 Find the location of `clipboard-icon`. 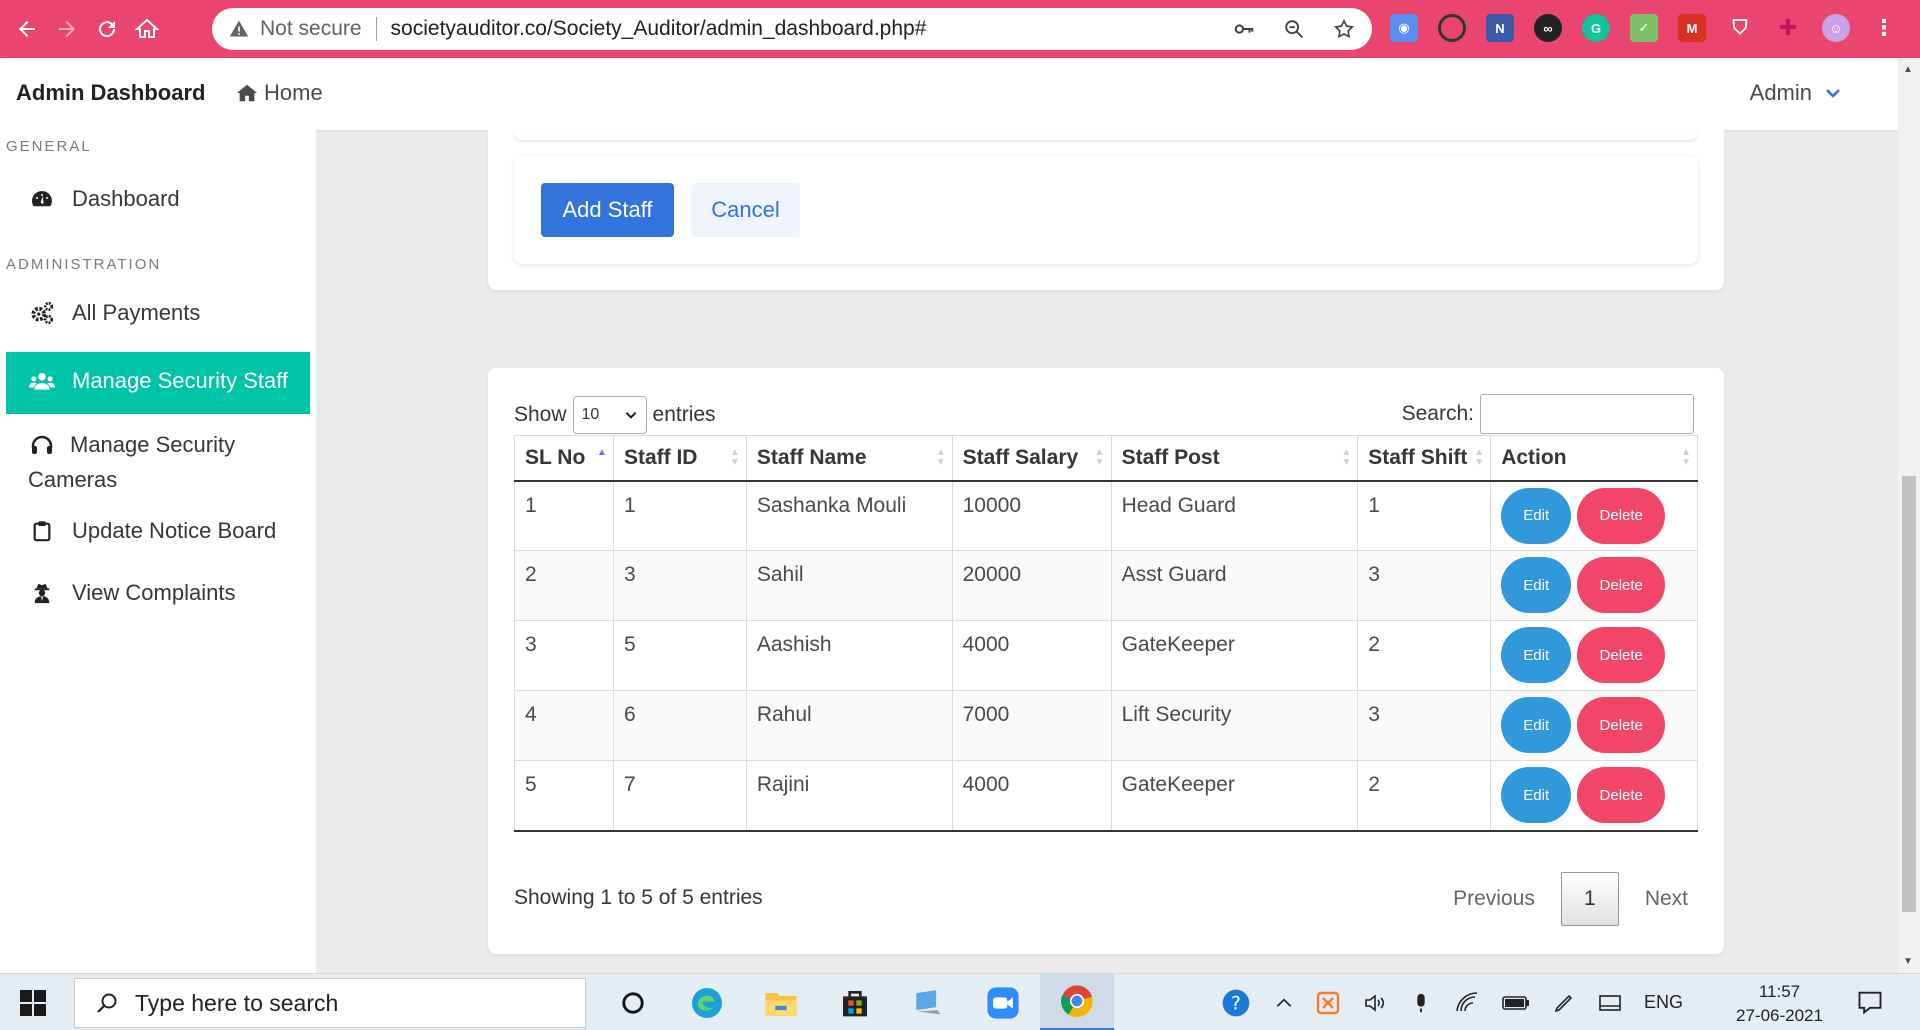

clipboard-icon is located at coordinates (42, 531).